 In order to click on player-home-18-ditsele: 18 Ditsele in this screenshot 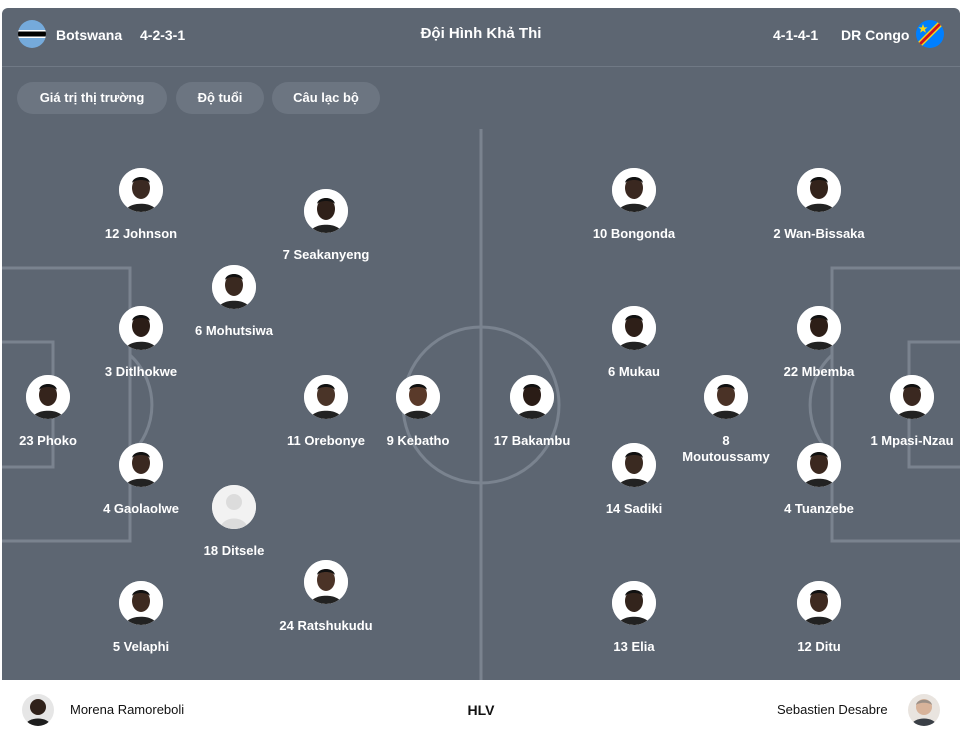, I will do `click(234, 522)`.